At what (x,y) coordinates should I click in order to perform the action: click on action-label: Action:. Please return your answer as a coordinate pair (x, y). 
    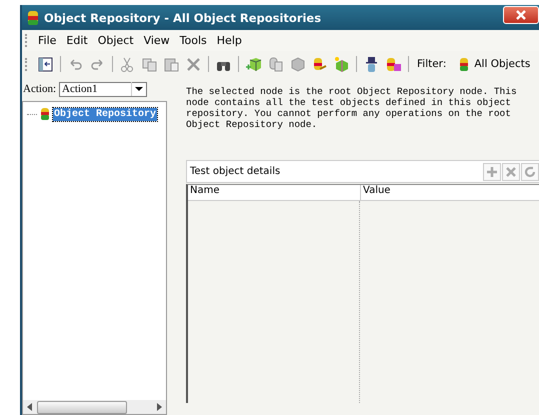
    Looking at the image, I should click on (39, 89).